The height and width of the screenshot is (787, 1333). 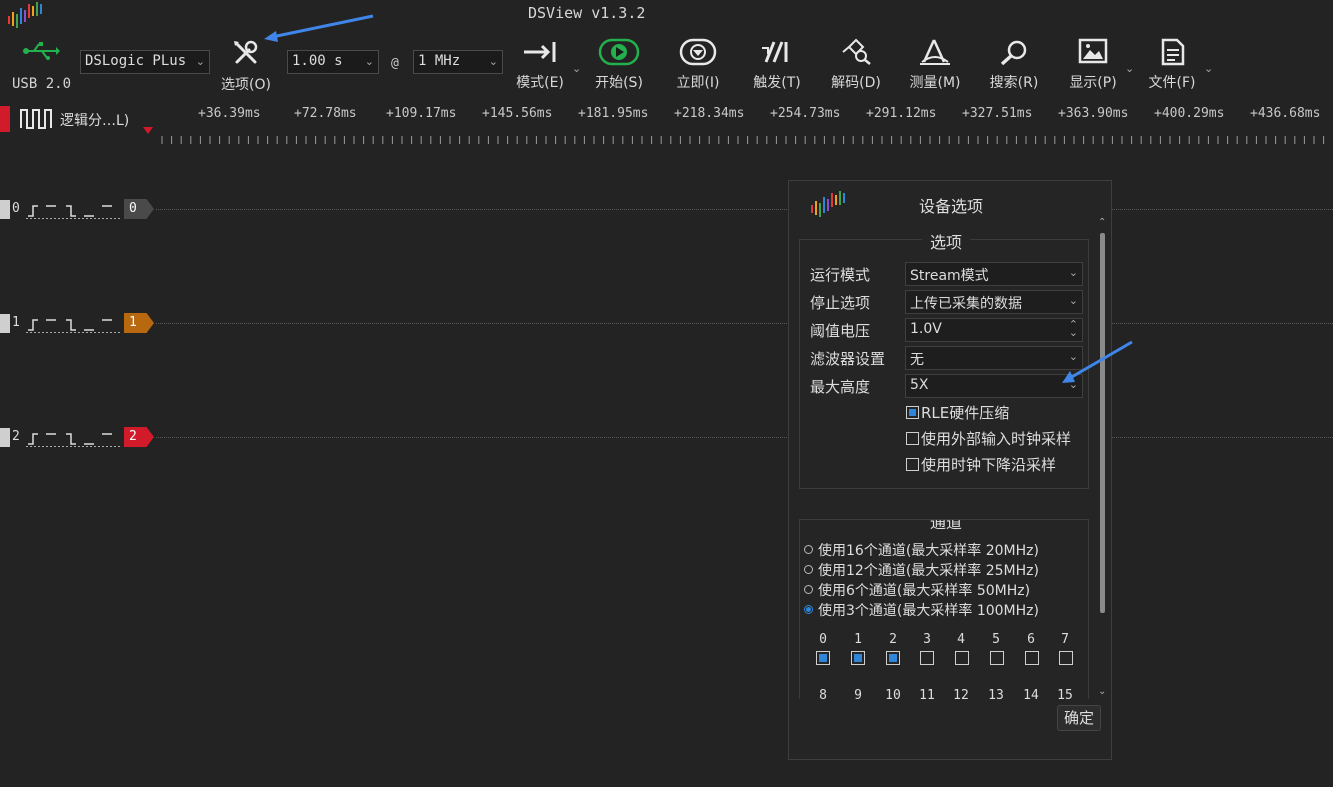 I want to click on group-color-marker, so click(x=5, y=119).